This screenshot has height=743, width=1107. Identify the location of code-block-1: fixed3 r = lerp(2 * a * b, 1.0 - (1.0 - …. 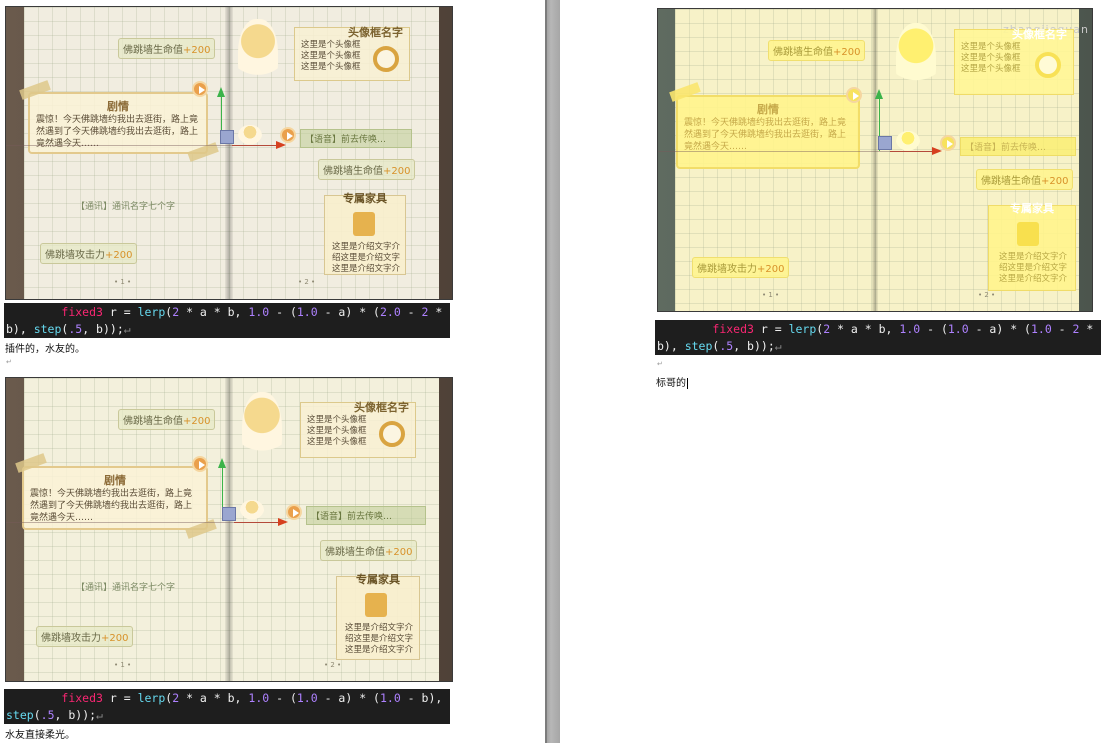
(227, 320).